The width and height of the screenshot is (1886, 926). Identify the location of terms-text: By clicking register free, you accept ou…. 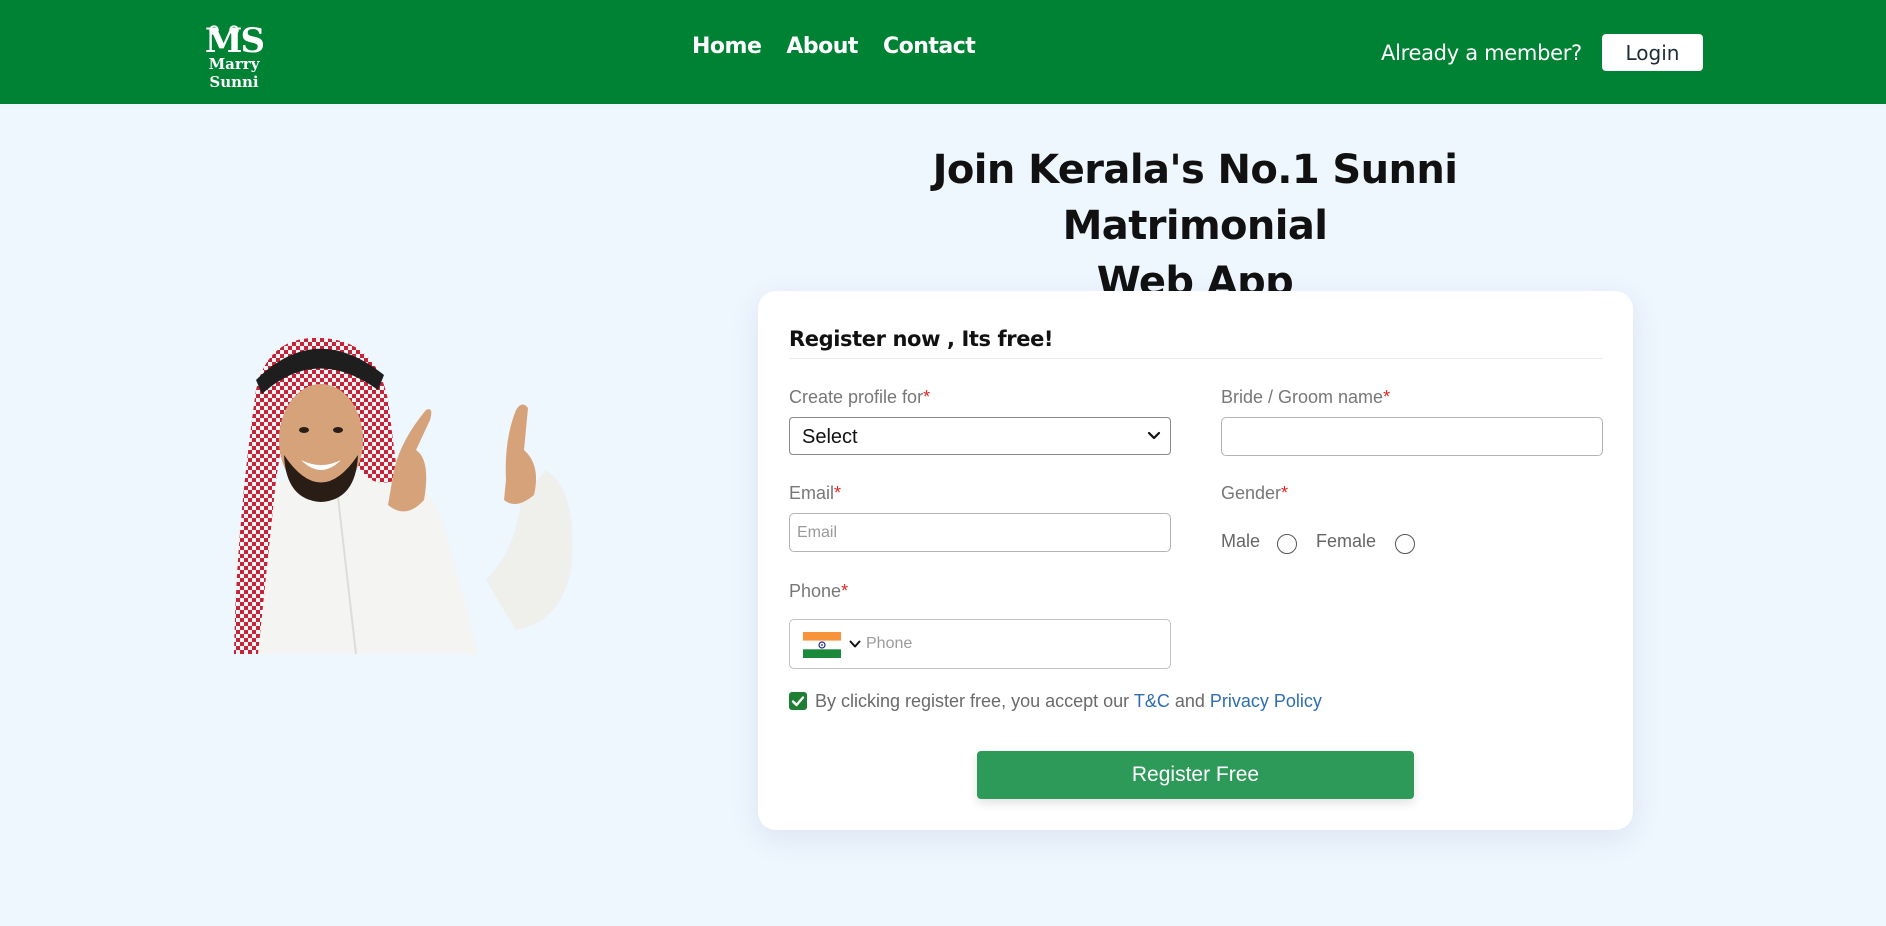
(1068, 701).